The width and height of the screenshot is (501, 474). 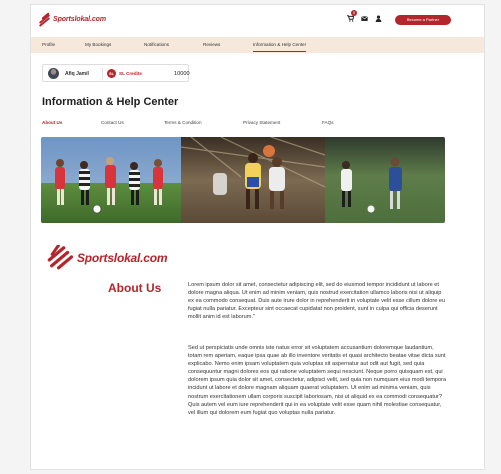 What do you see at coordinates (52, 122) in the screenshot?
I see `tab-about-us: About Us` at bounding box center [52, 122].